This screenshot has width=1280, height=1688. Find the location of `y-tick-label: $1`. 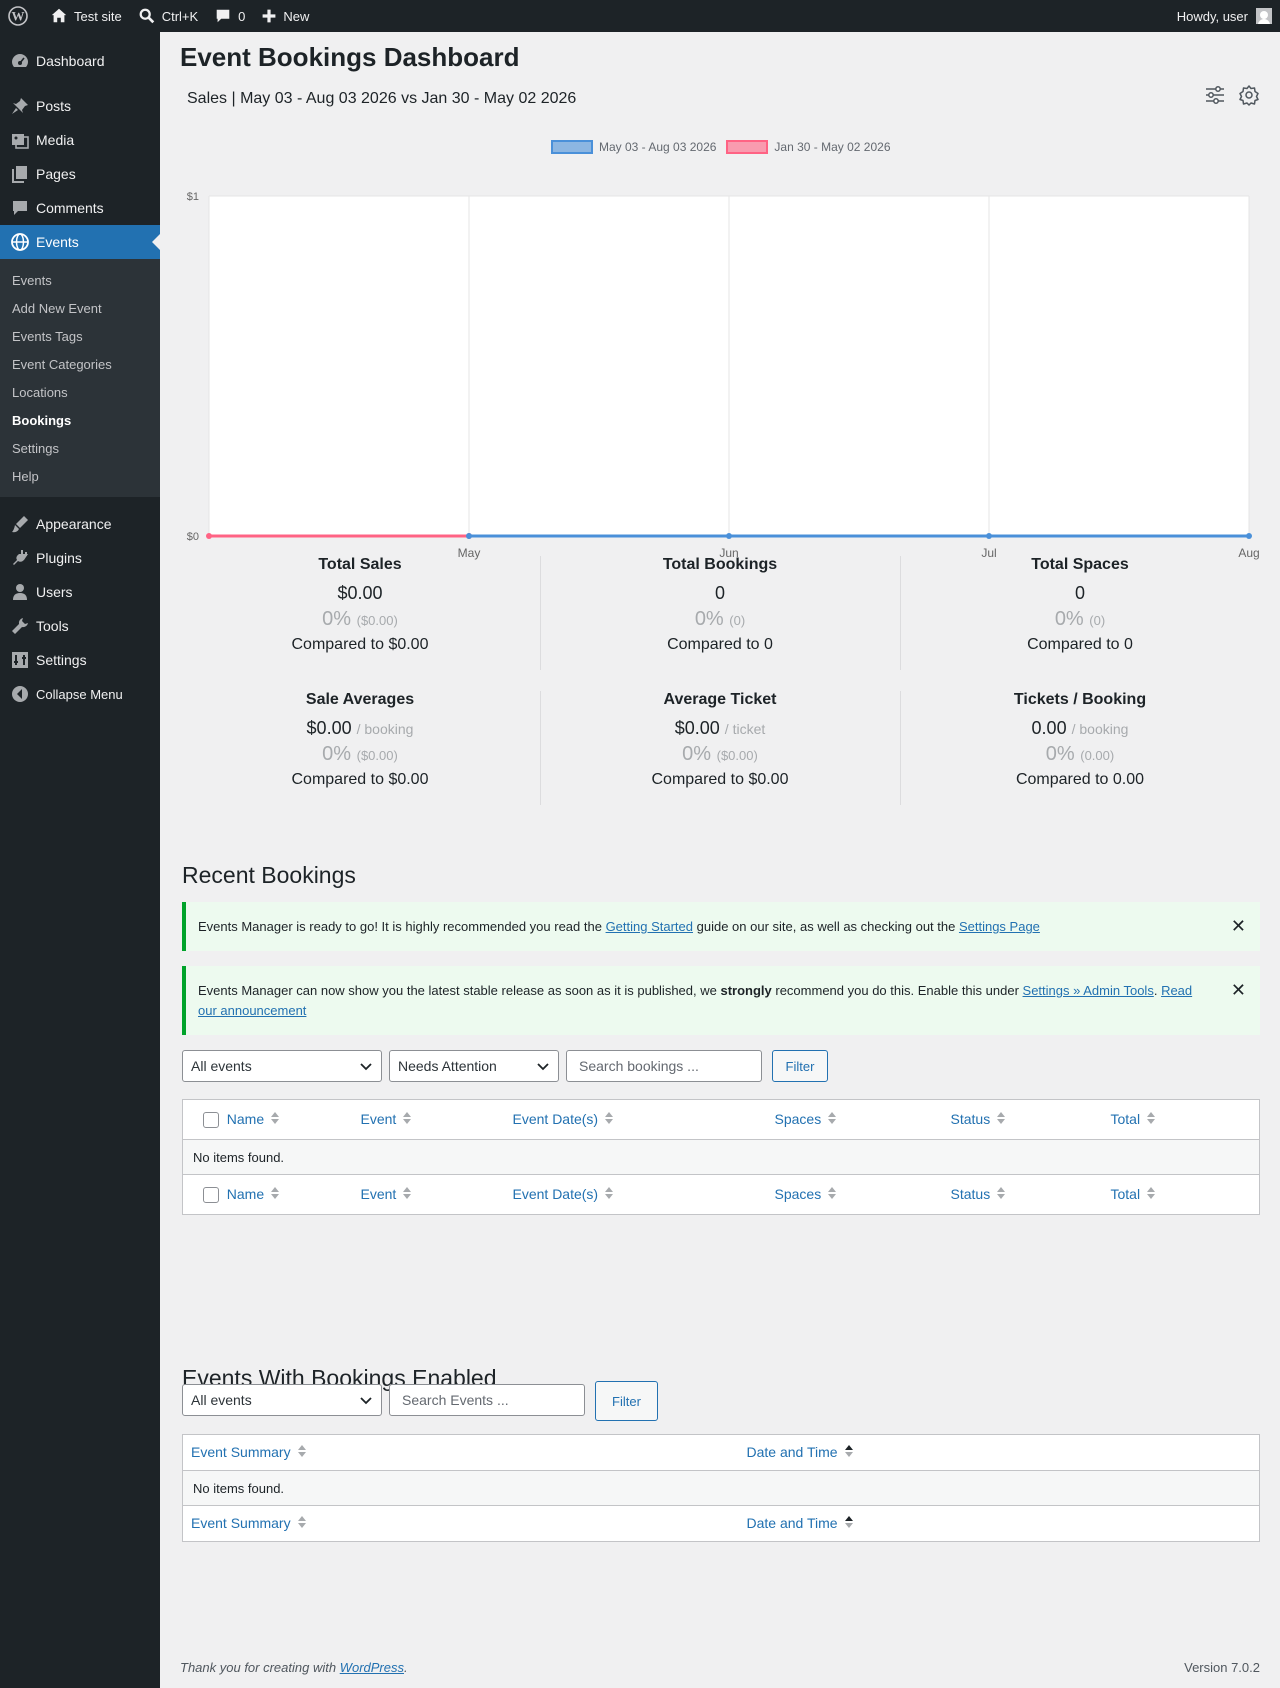

y-tick-label: $1 is located at coordinates (193, 197).